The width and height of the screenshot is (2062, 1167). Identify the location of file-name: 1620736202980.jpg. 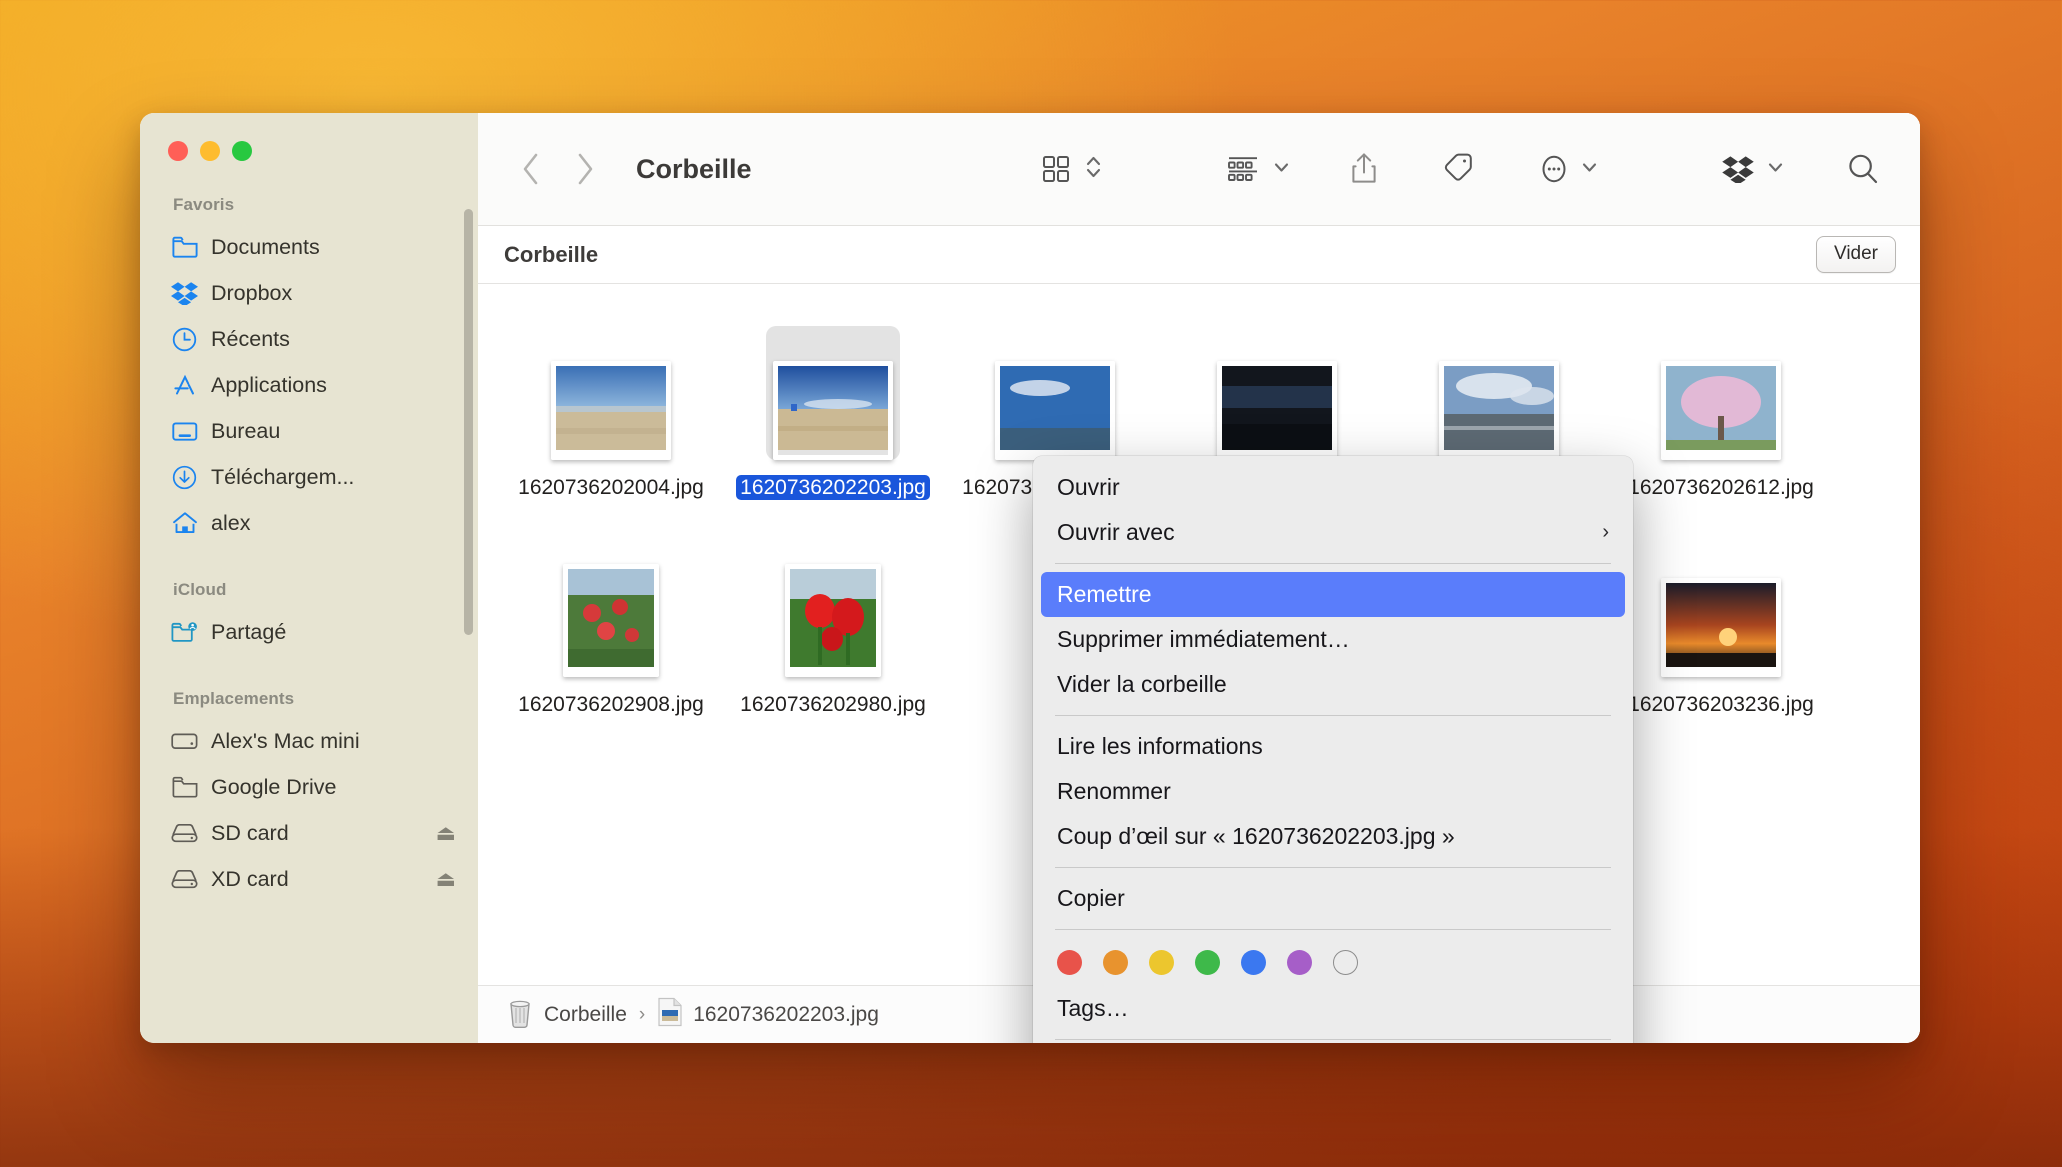
(833, 705).